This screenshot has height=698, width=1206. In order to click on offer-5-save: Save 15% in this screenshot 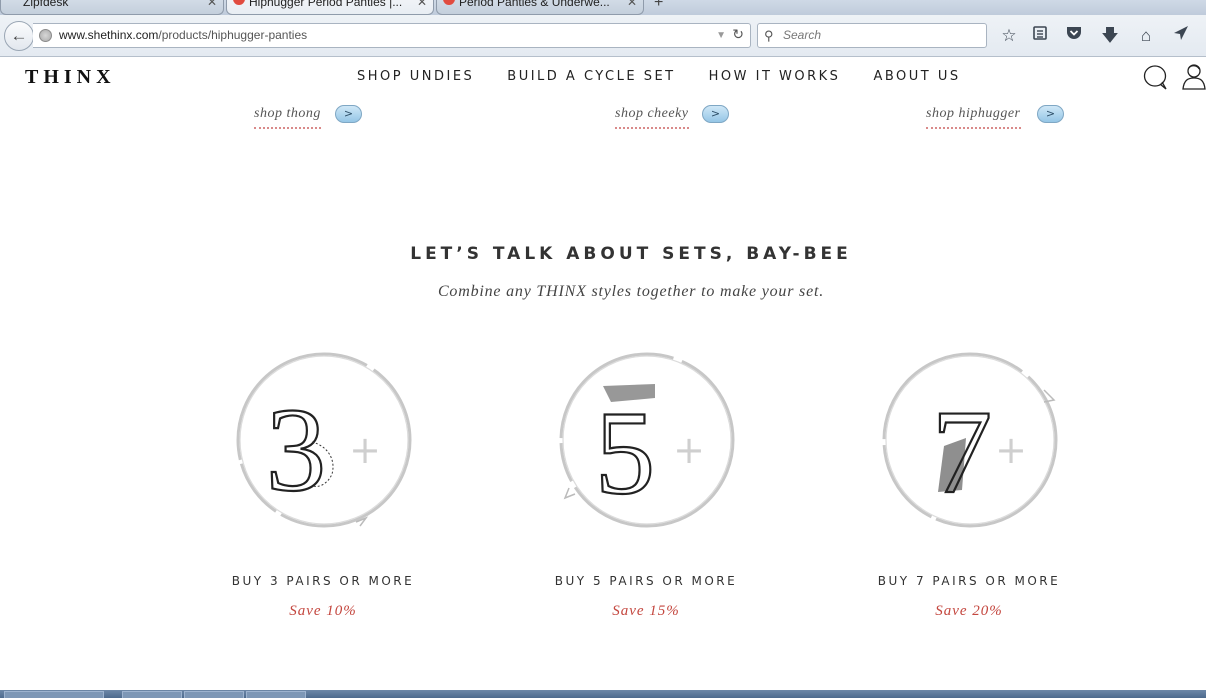, I will do `click(646, 611)`.